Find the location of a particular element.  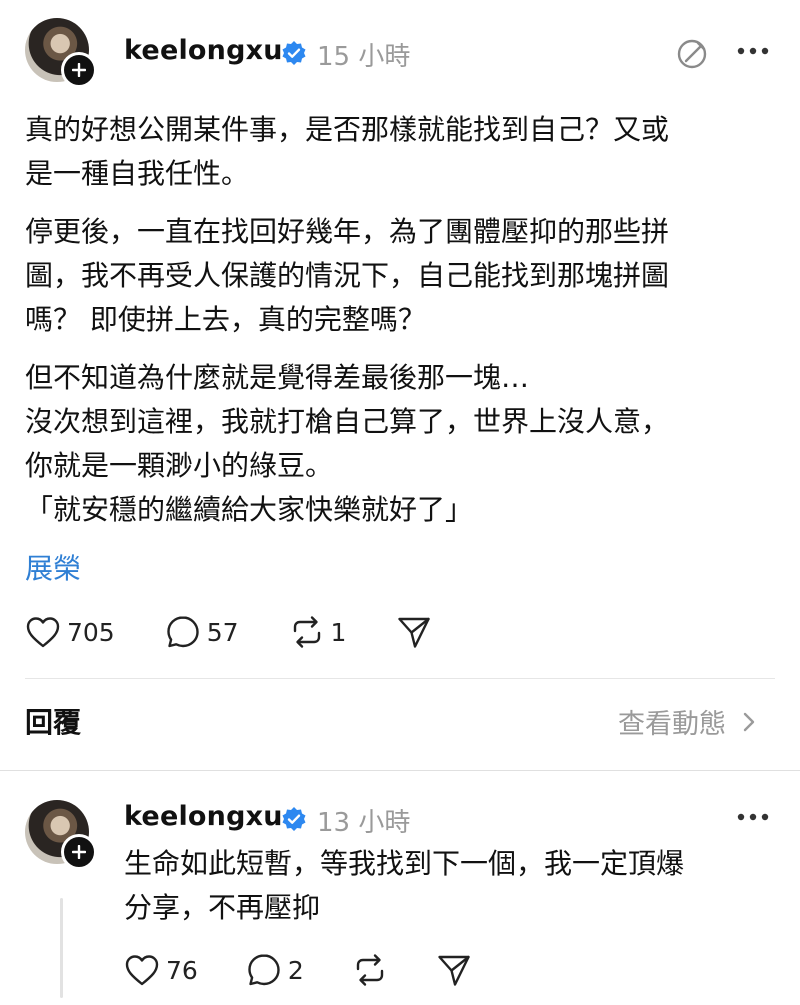

reply-body: 生命如此短暫，等我找到下一個，我一定頂爆 分享，不再壓抑 is located at coordinates (404, 886).